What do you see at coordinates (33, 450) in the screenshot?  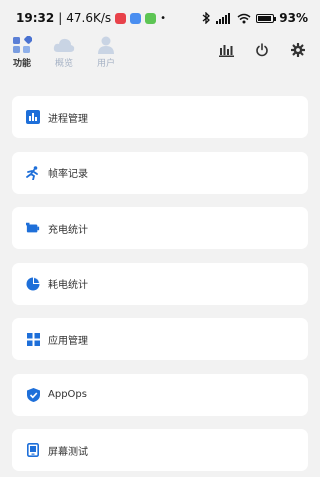 I see `screen-icon` at bounding box center [33, 450].